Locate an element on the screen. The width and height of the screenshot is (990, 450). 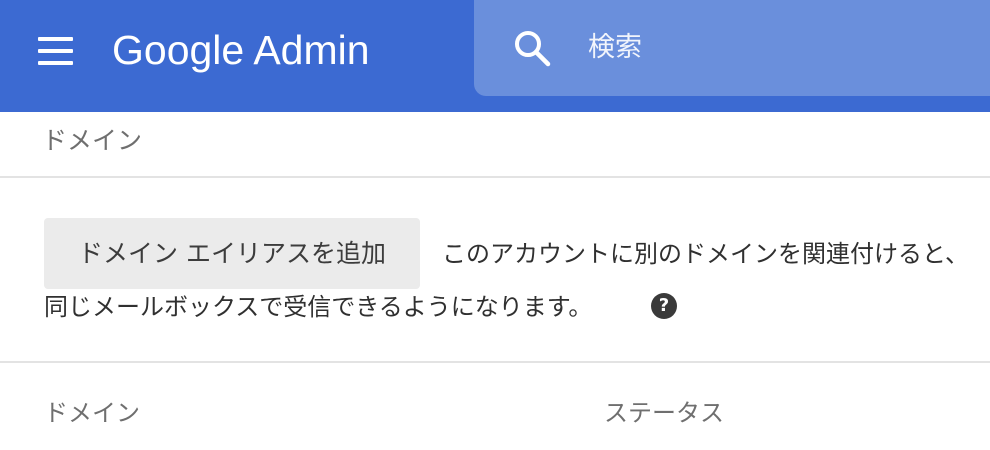
column-header-status: ステータス is located at coordinates (664, 413).